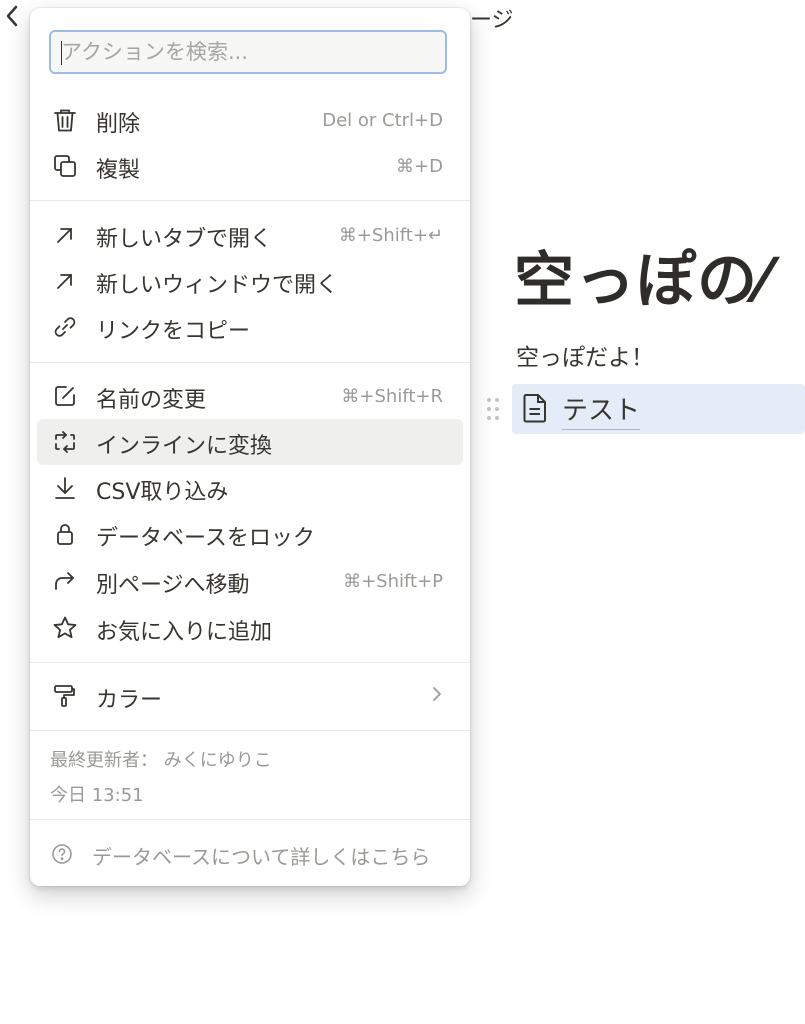  I want to click on help-link-label: データベースについて詳しくはこちら, so click(261, 857).